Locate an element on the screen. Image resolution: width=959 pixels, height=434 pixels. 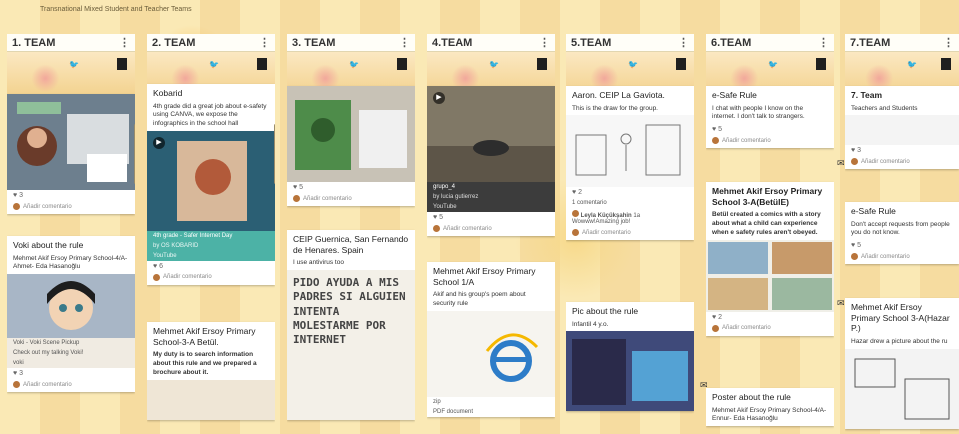
video-author: by OS KOBARID is located at coordinates (176, 245).